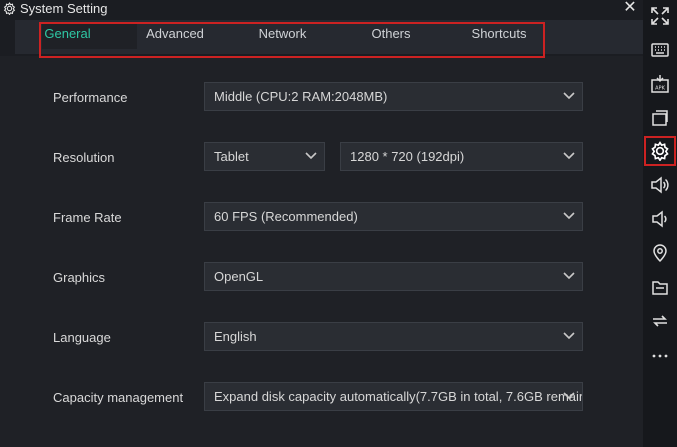 Image resolution: width=677 pixels, height=447 pixels. I want to click on apk-install-icon: APK, so click(660, 84).